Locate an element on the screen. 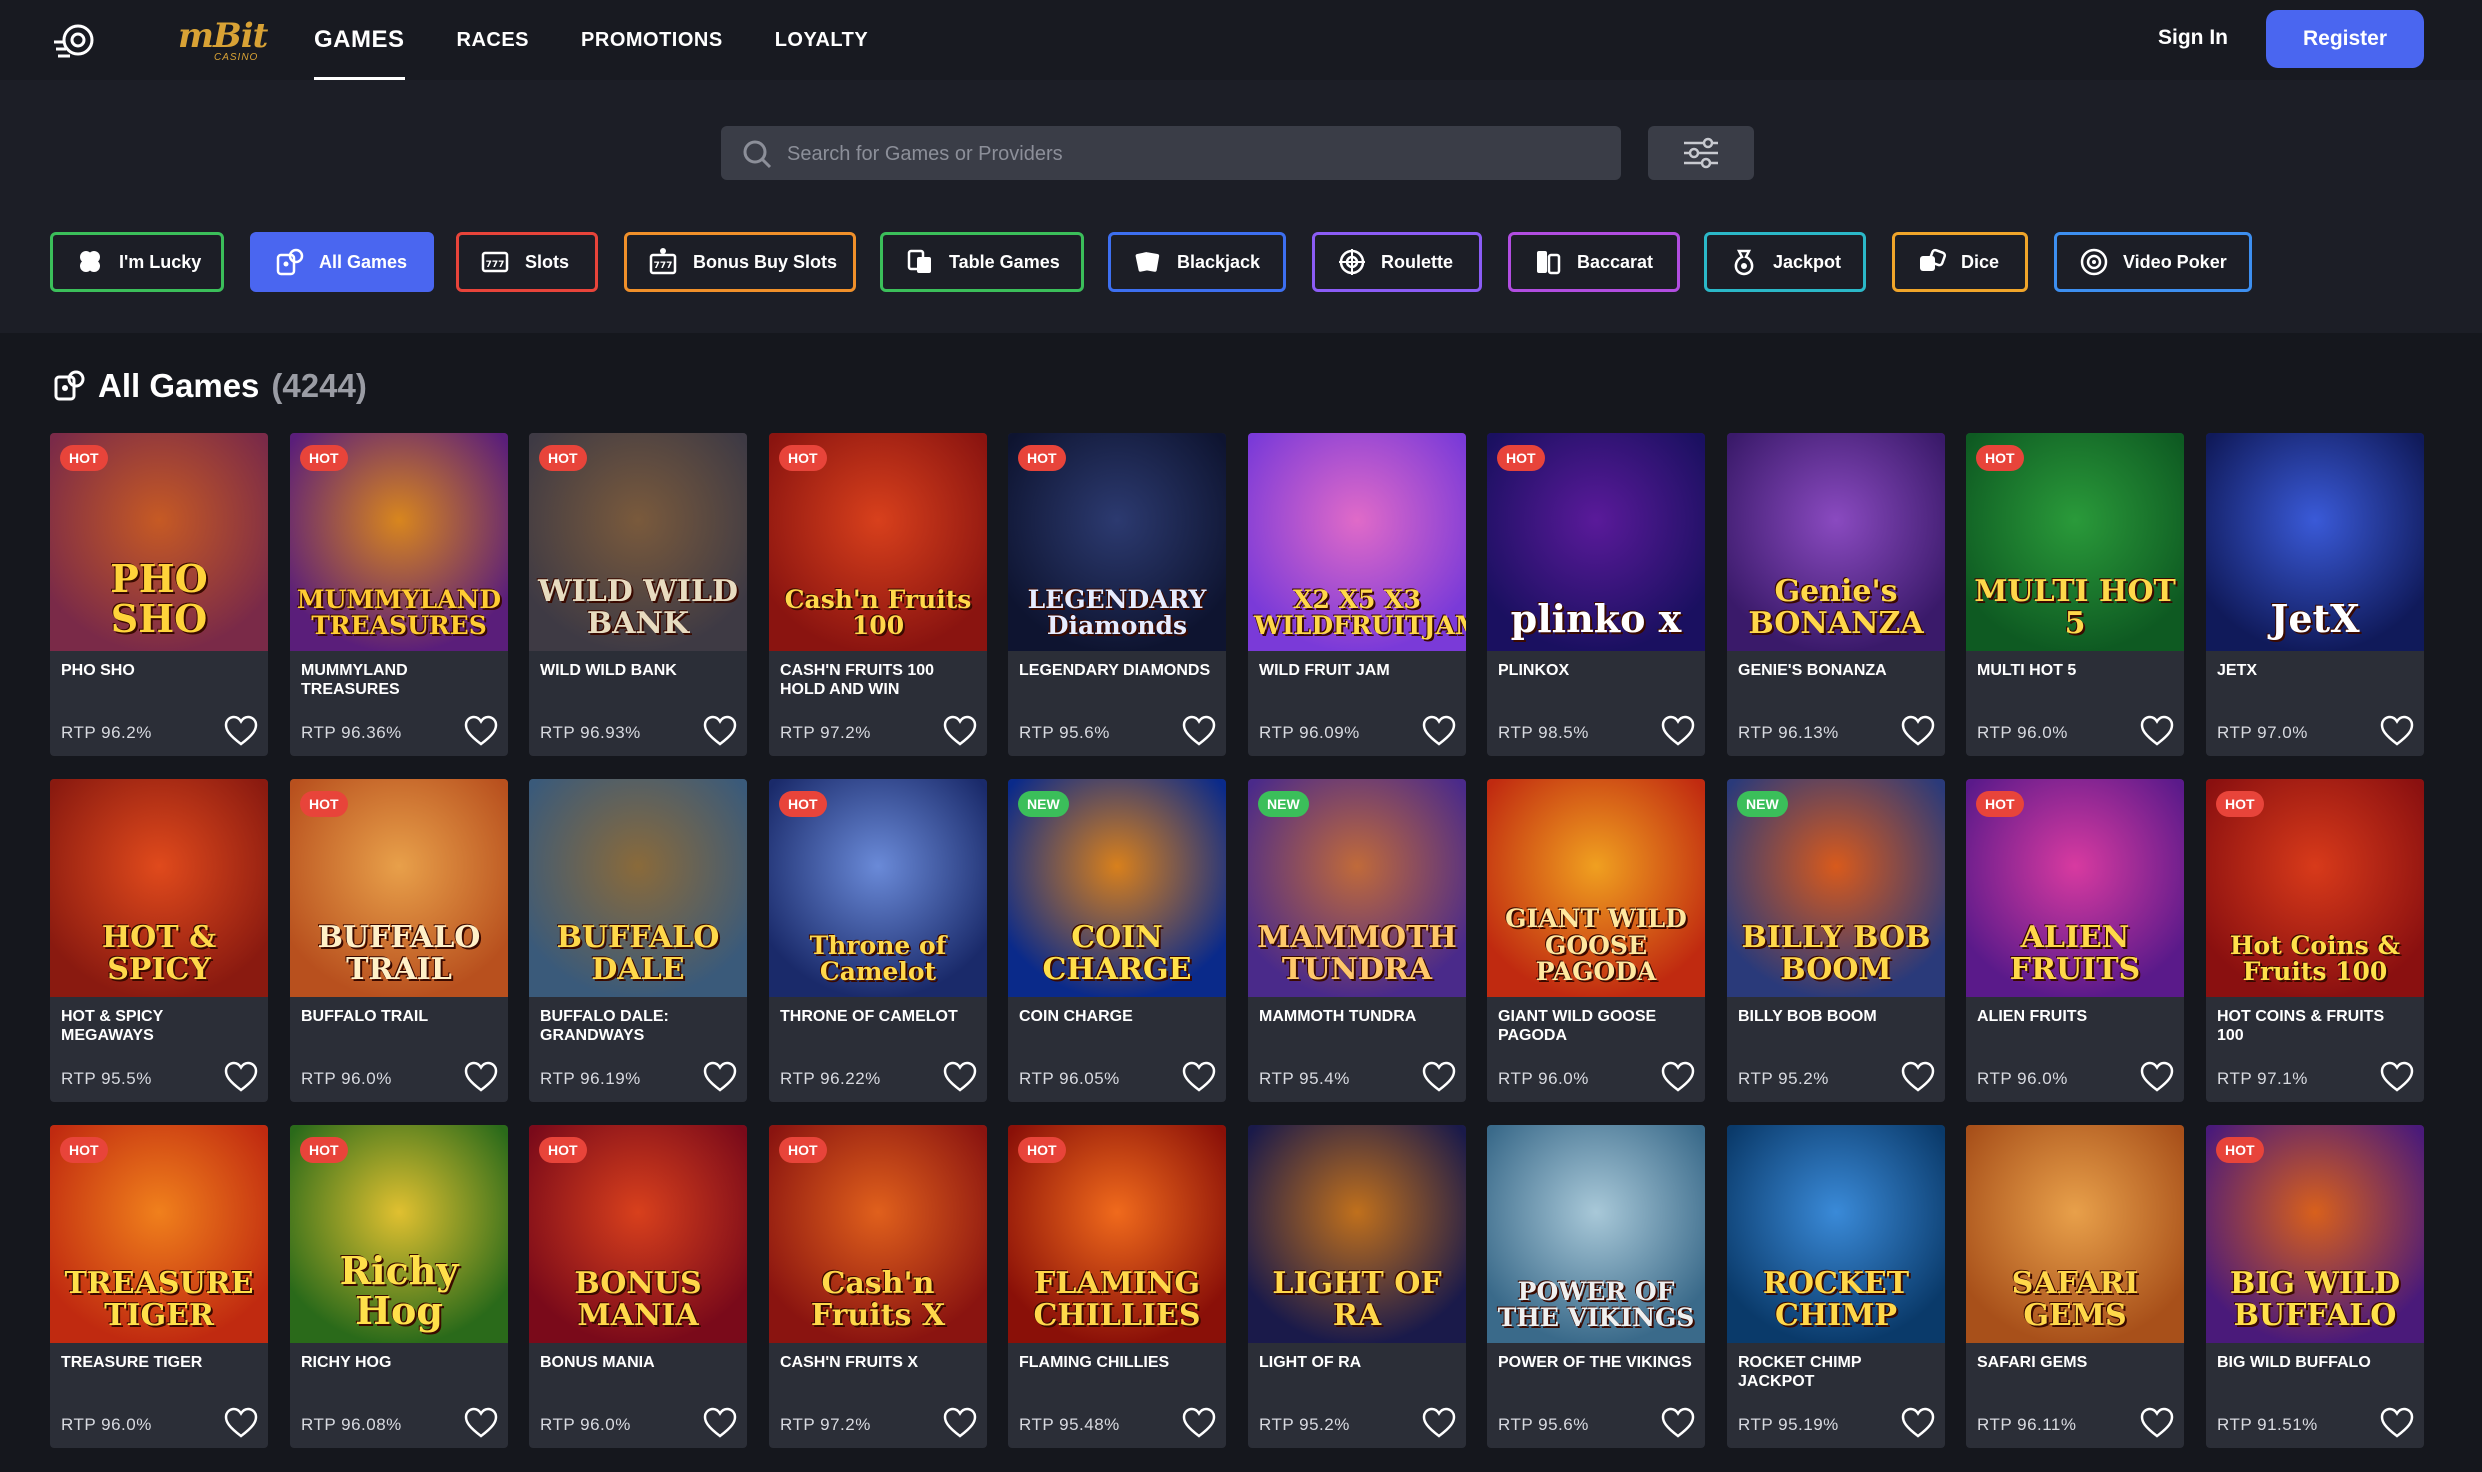 The image size is (2482, 1472). game-thumbnail: SAFARI GEMS is located at coordinates (2075, 1234).